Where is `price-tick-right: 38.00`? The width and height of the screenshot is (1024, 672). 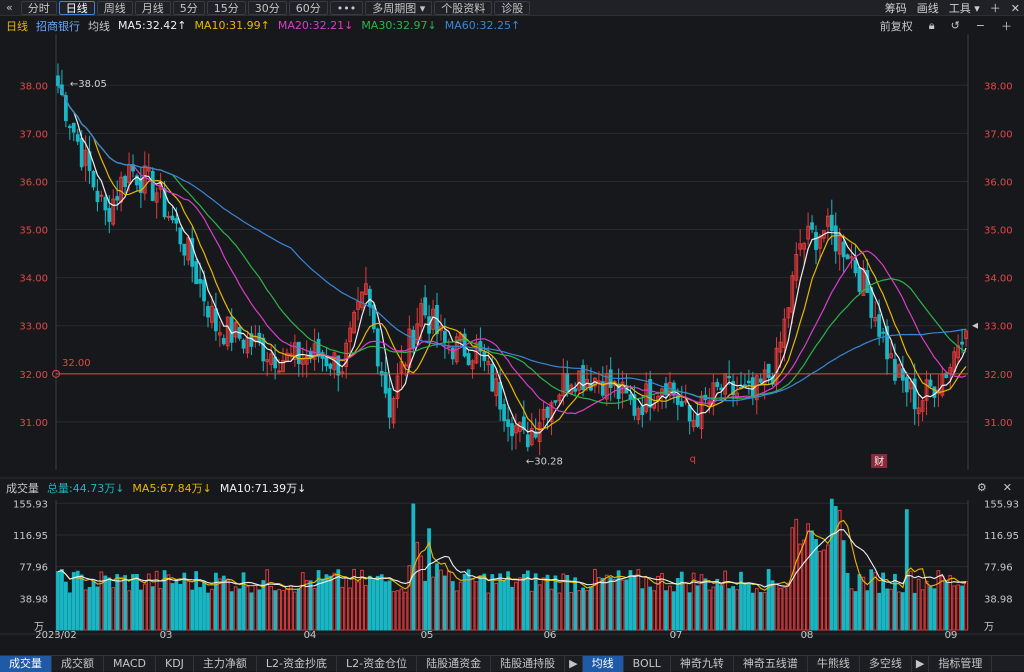
price-tick-right: 38.00 is located at coordinates (998, 86).